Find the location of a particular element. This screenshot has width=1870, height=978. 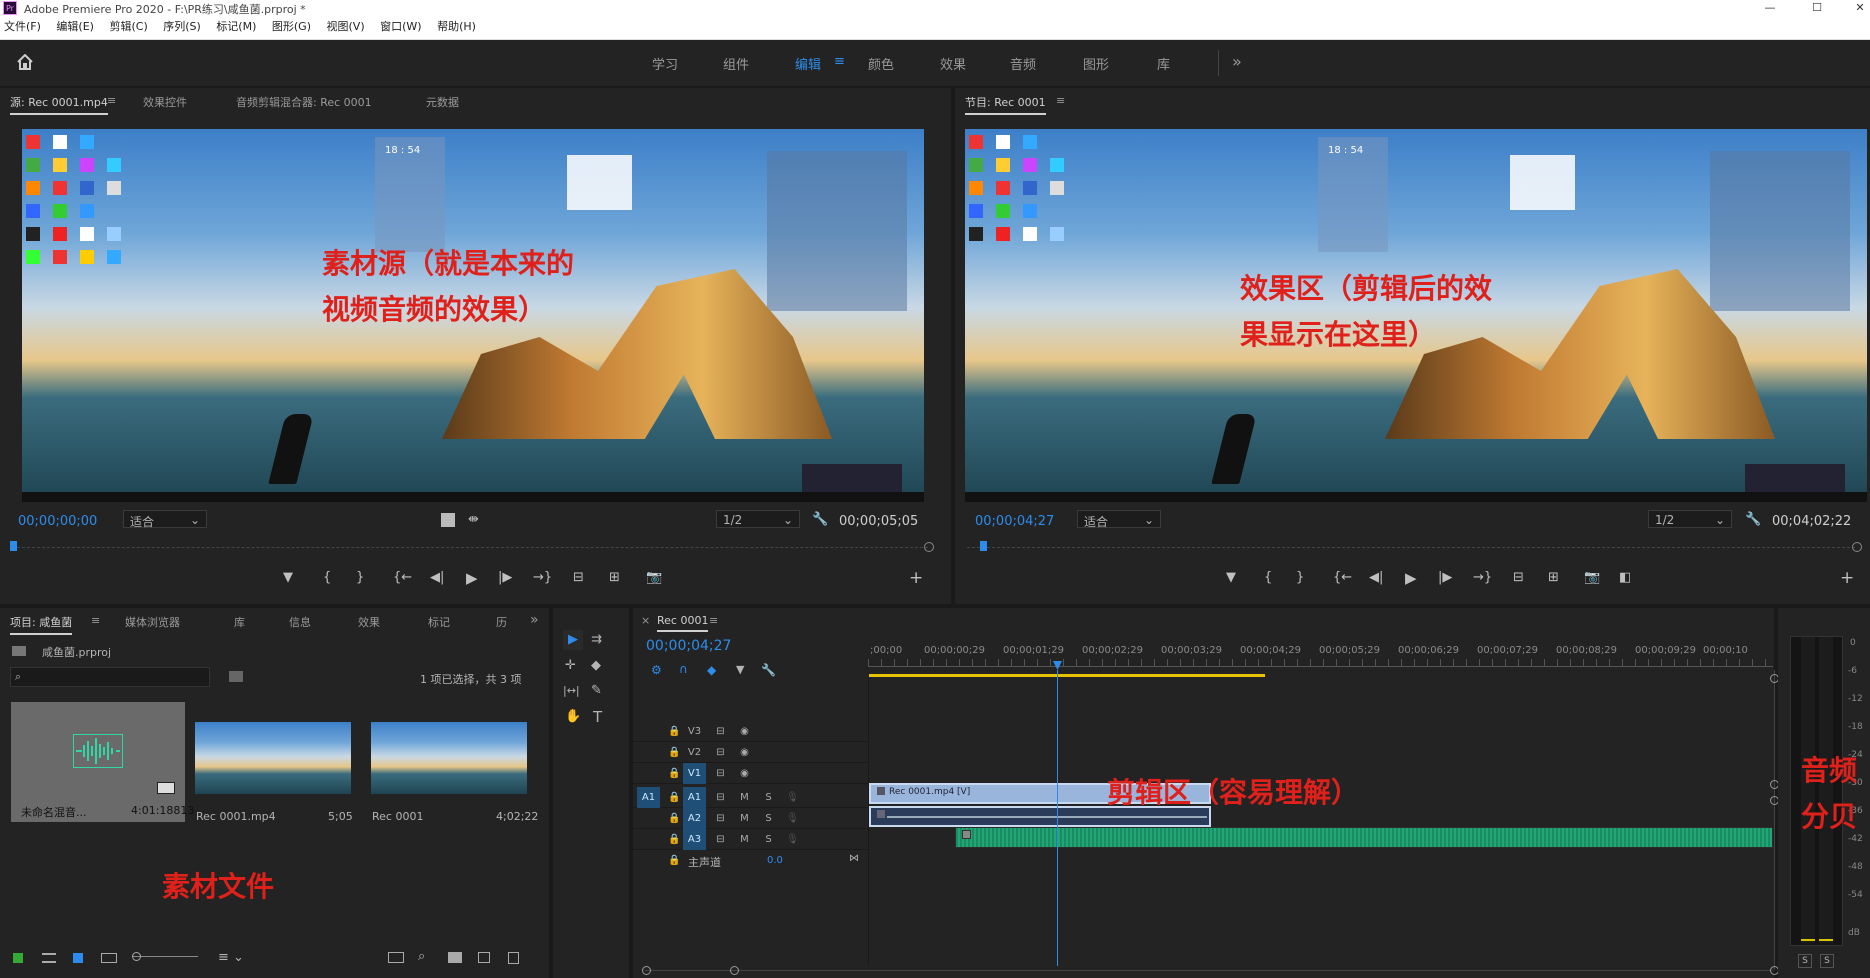

program-fit-dropdown: 适合 ⌄ is located at coordinates (1119, 519).